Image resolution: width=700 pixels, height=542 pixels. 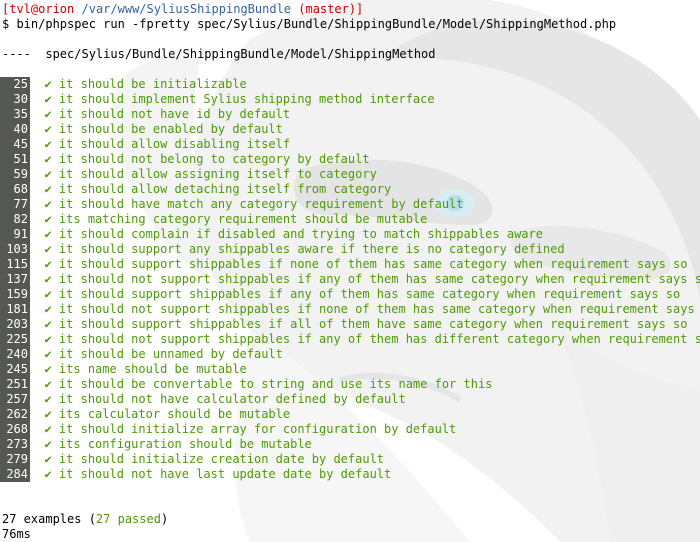 I want to click on example-row: 45 ✔ it should allow disabling itself, so click(x=145, y=144).